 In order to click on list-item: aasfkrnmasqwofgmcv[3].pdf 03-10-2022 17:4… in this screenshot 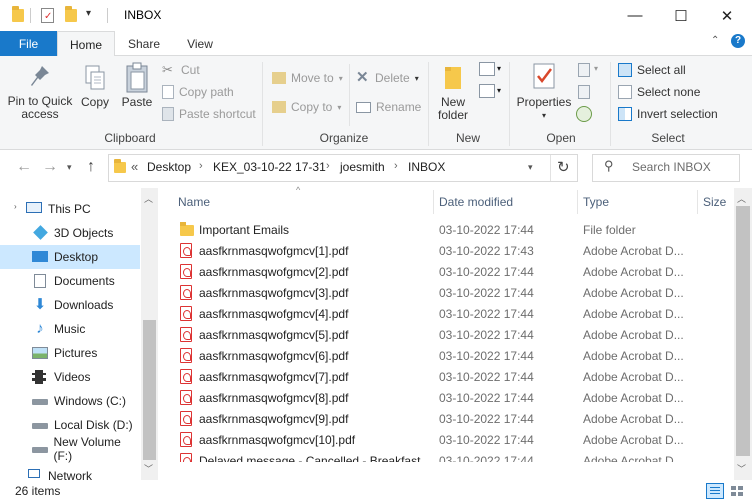, I will do `click(454, 293)`.